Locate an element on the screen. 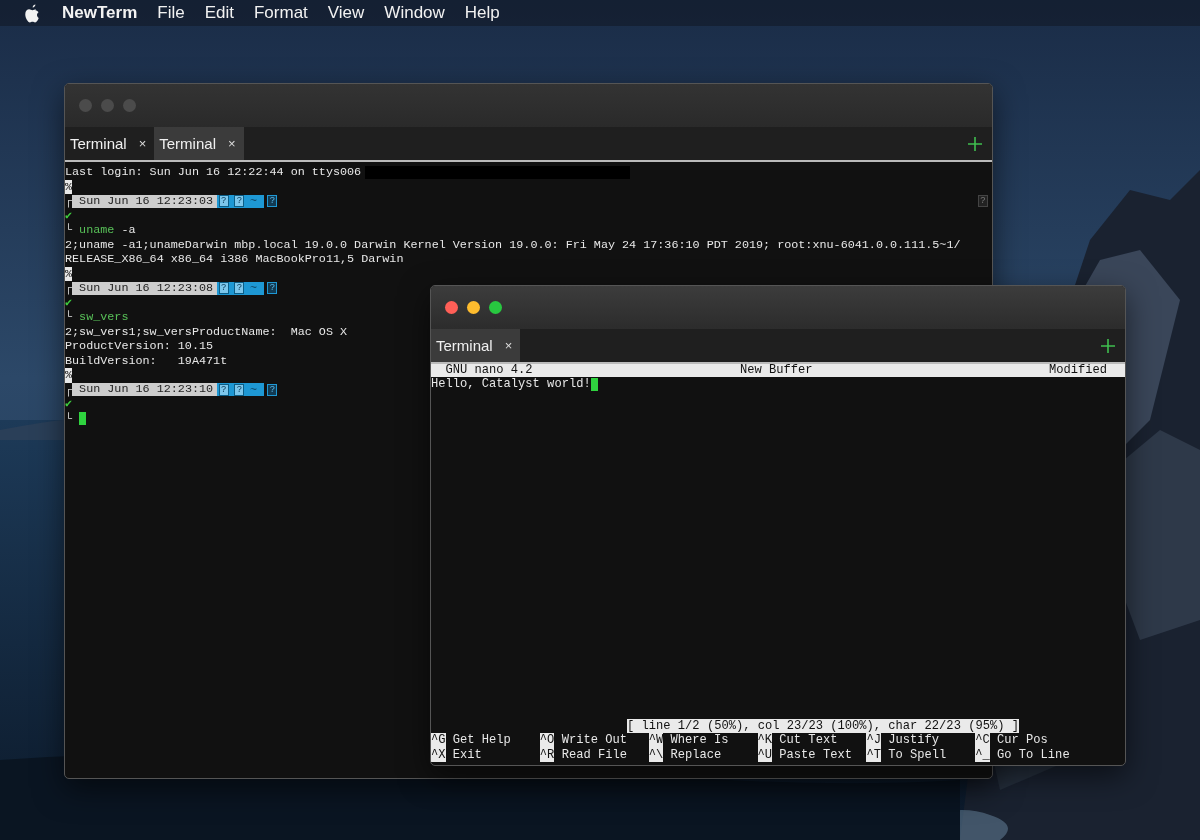  output-line: BuildVersion: 19A471t is located at coordinates (146, 360).